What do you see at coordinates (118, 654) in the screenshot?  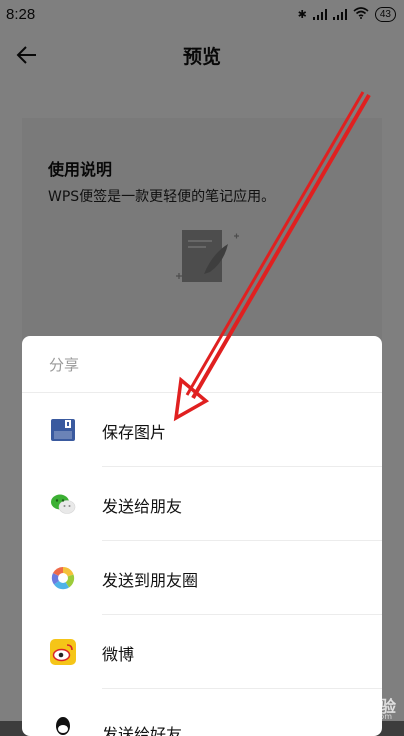 I see `share-option-label: 微博` at bounding box center [118, 654].